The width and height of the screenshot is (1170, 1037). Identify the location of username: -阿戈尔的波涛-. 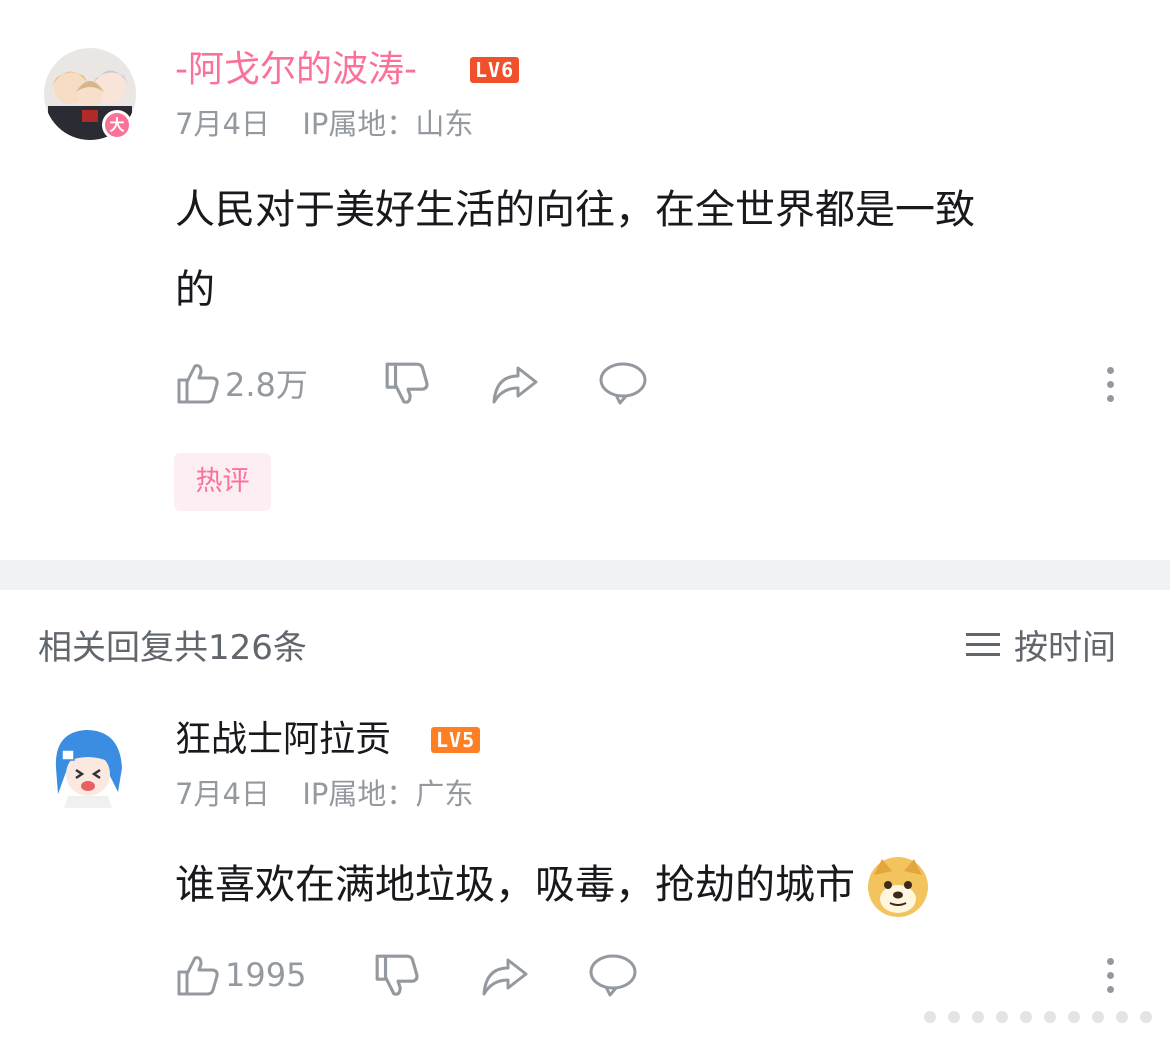
(296, 70).